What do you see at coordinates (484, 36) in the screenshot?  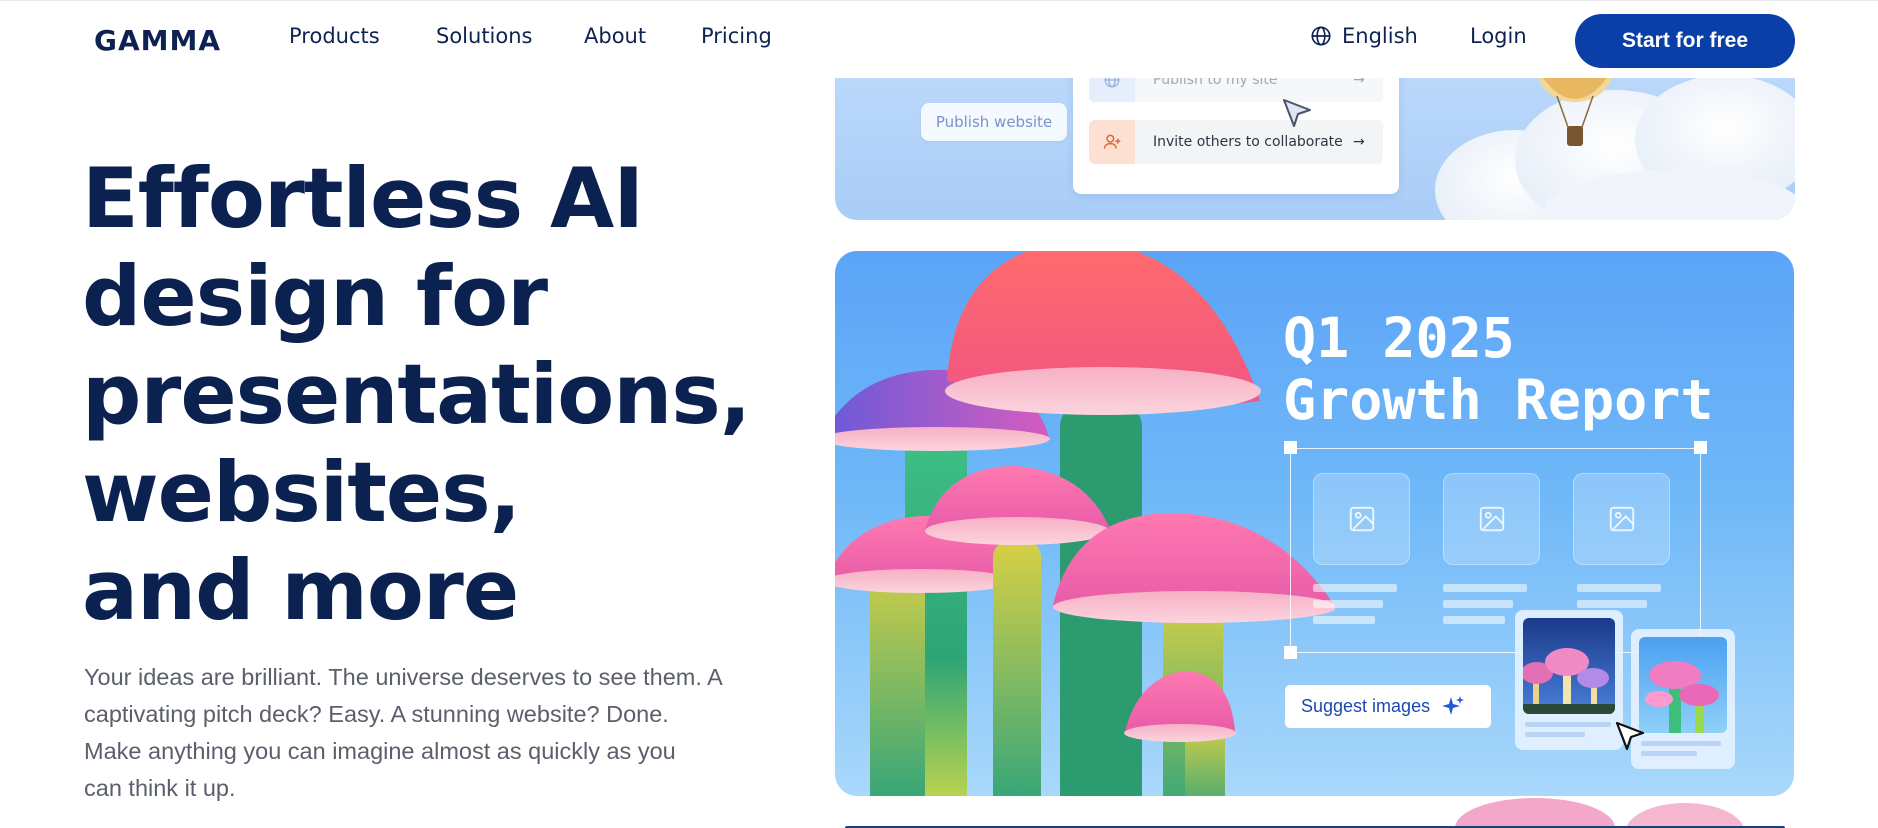 I see `nav-solutions: Solutions` at bounding box center [484, 36].